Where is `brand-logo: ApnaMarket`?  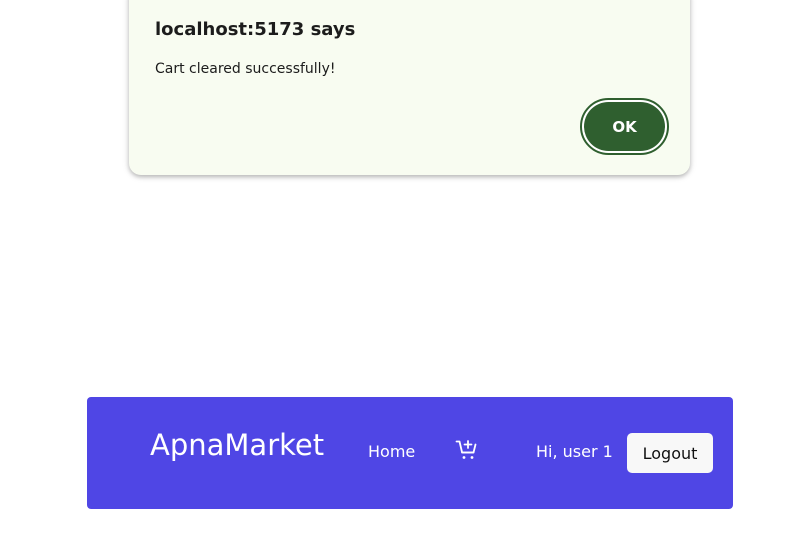 brand-logo: ApnaMarket is located at coordinates (237, 445).